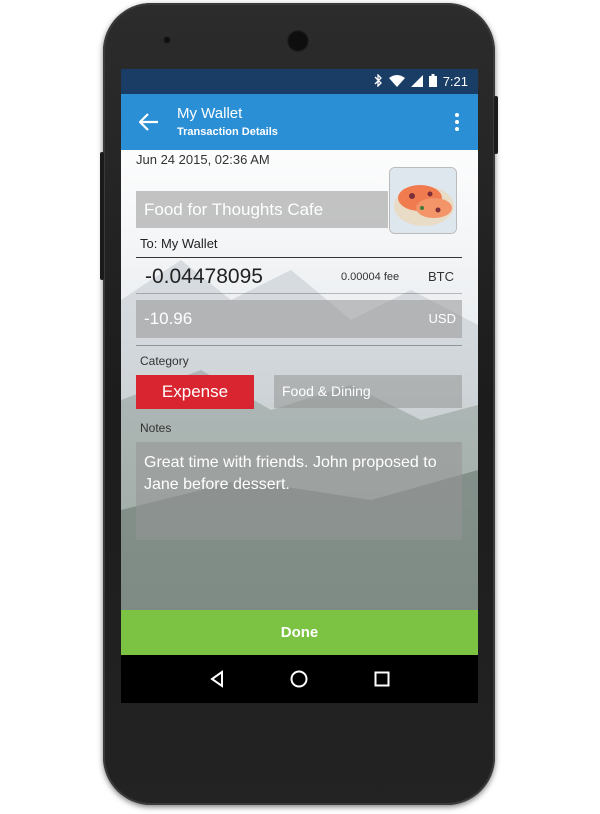  I want to click on signal-icon, so click(416, 81).